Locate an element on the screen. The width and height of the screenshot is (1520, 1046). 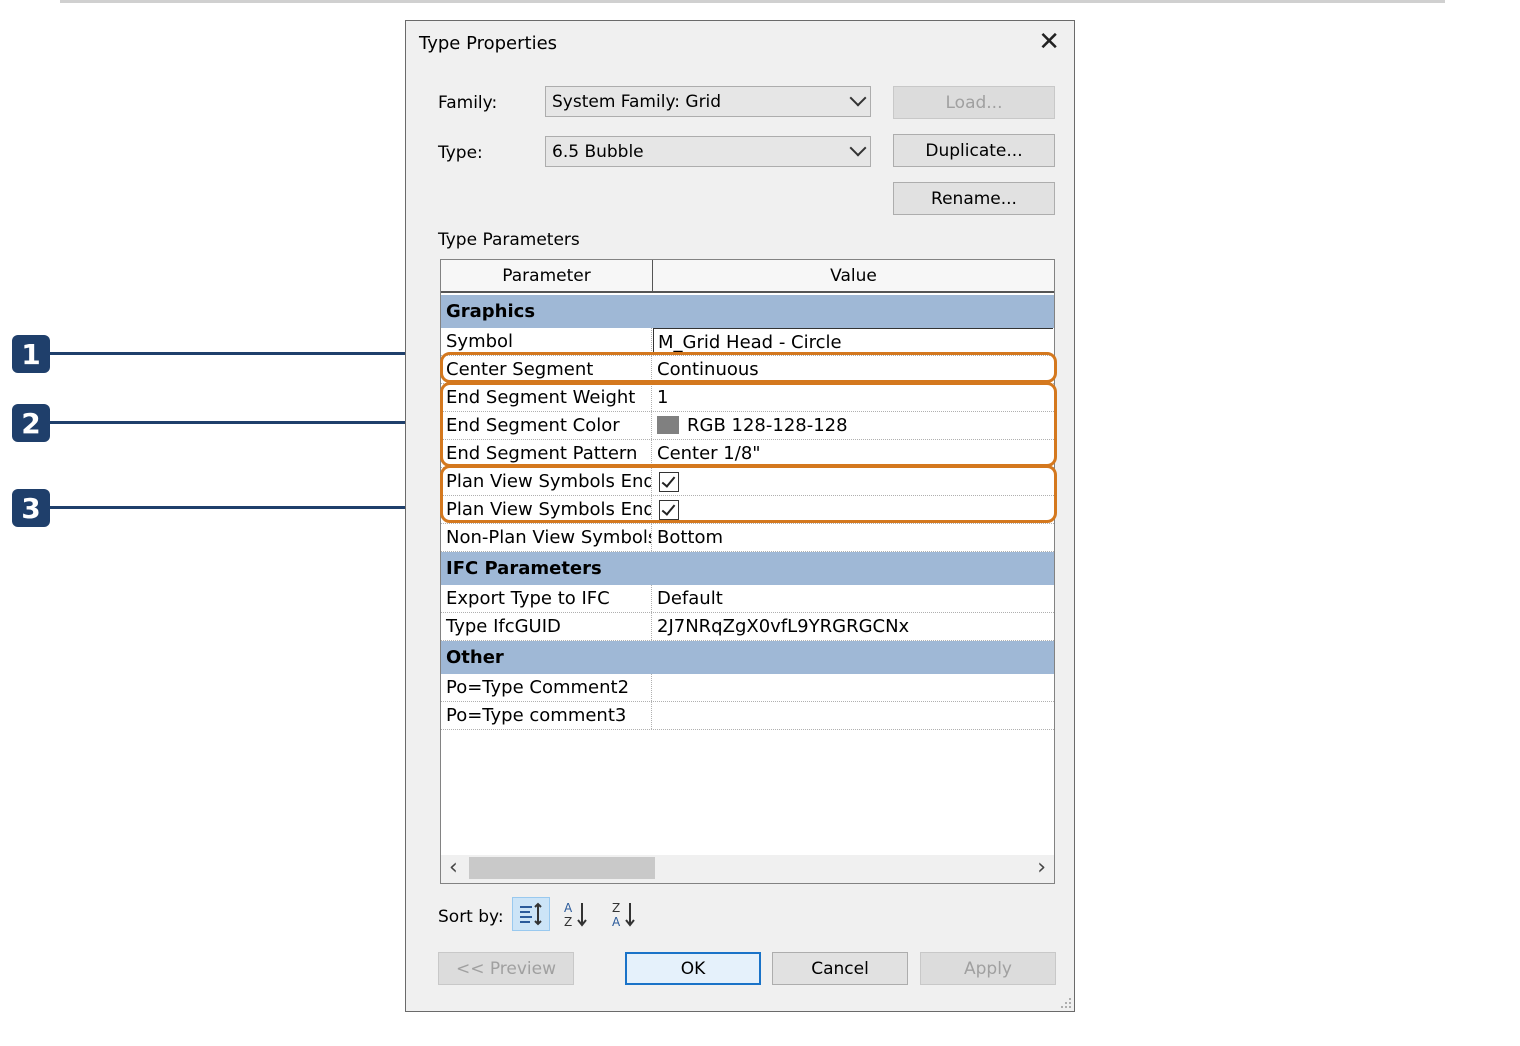
callout-badge-3: 3 is located at coordinates (31, 508).